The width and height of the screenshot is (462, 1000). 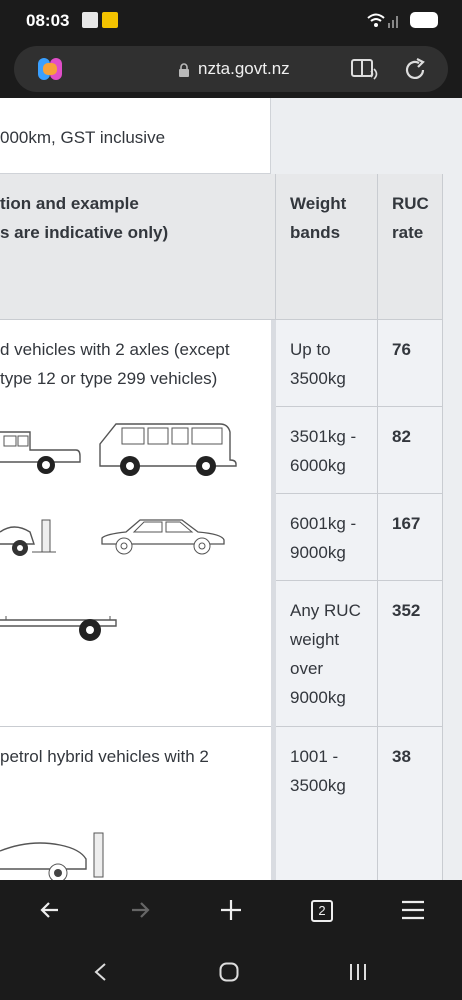 I want to click on weight-band-cell: Any RUC weight over 9000kg, so click(x=327, y=654).